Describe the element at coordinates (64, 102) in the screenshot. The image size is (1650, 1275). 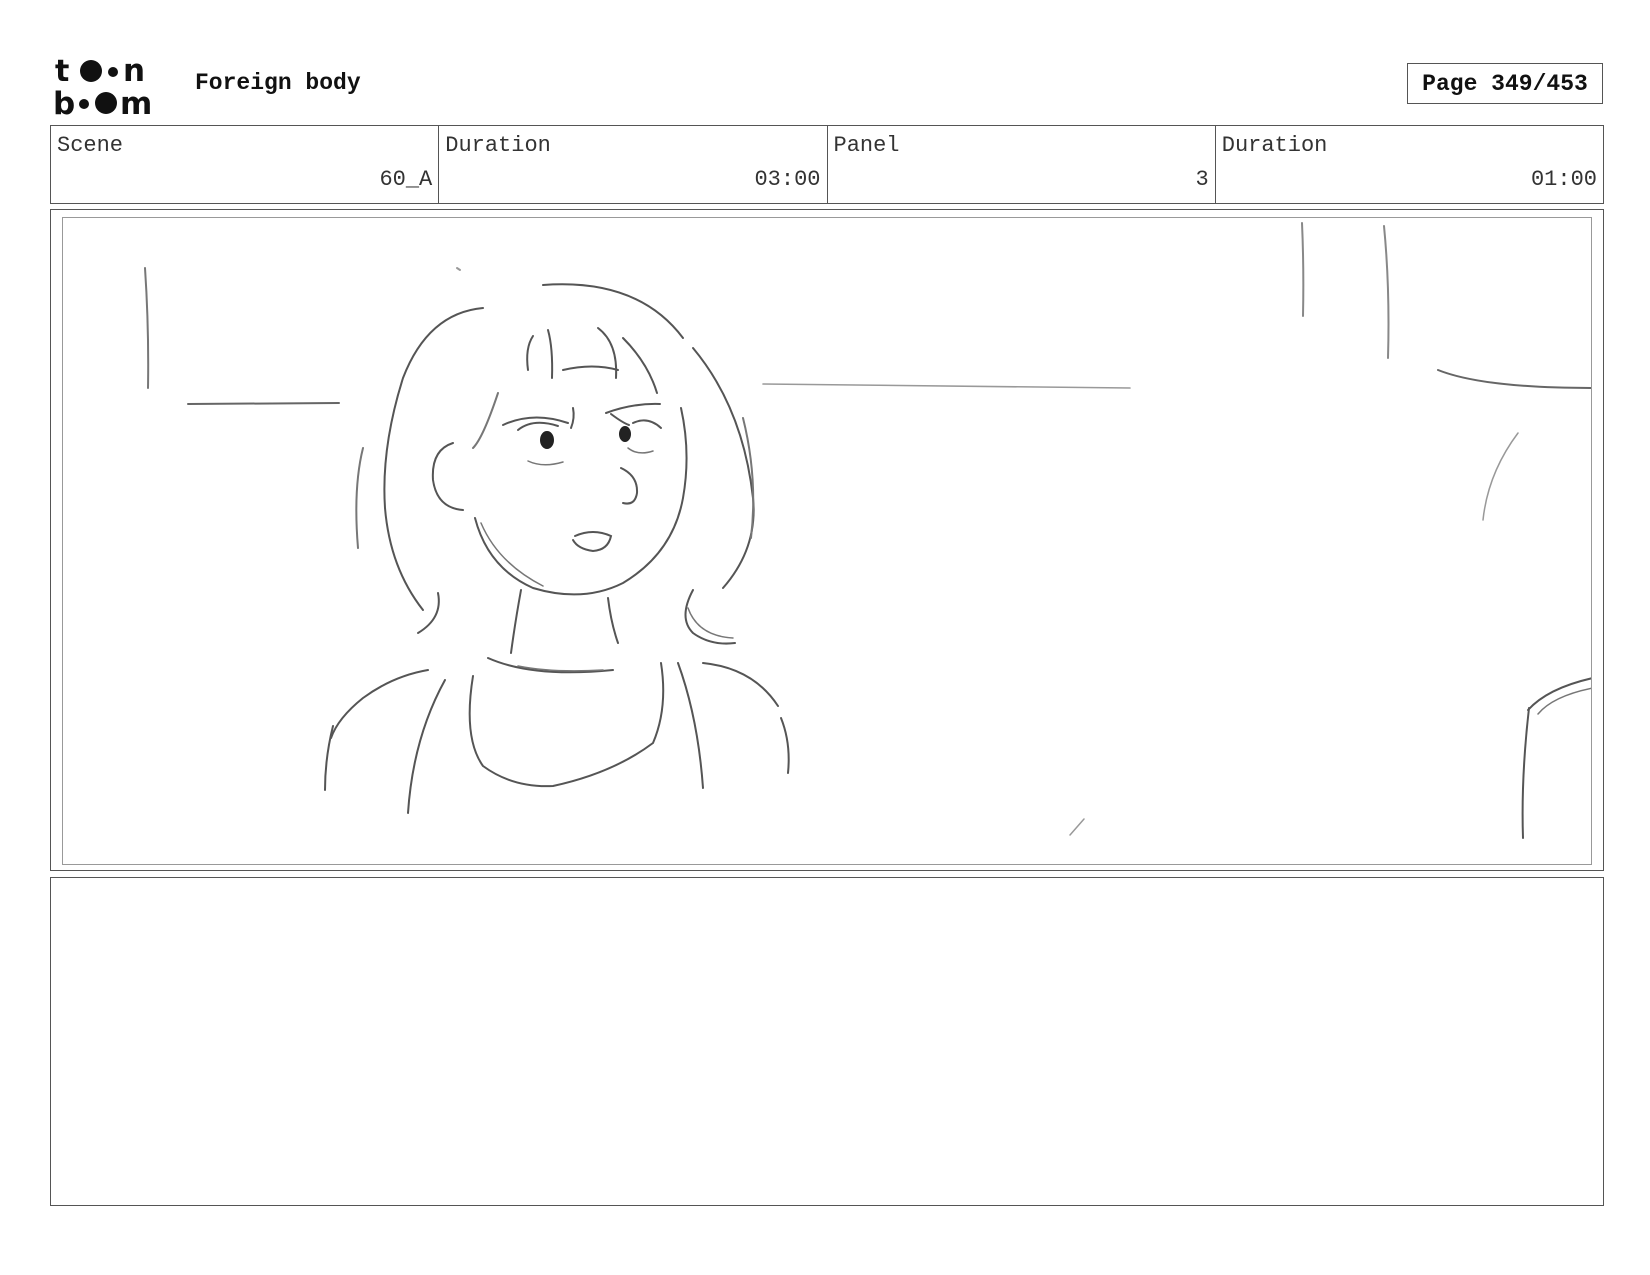
I see `svg-text: b` at that location.